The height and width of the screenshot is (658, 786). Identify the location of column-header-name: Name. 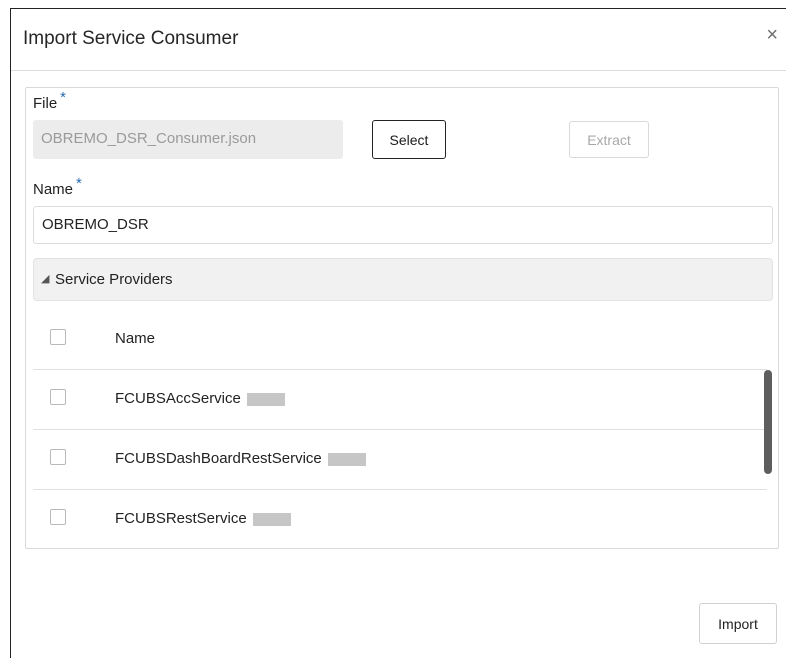
(135, 338).